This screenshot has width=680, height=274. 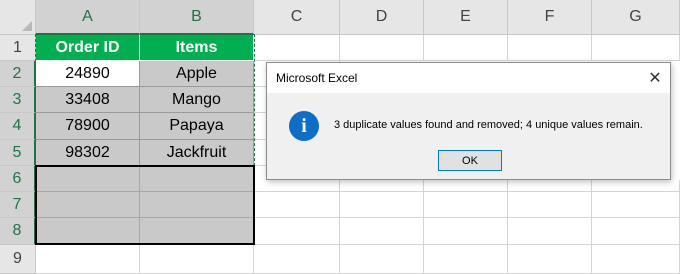 What do you see at coordinates (18, 205) in the screenshot?
I see `row-header-7: 7` at bounding box center [18, 205].